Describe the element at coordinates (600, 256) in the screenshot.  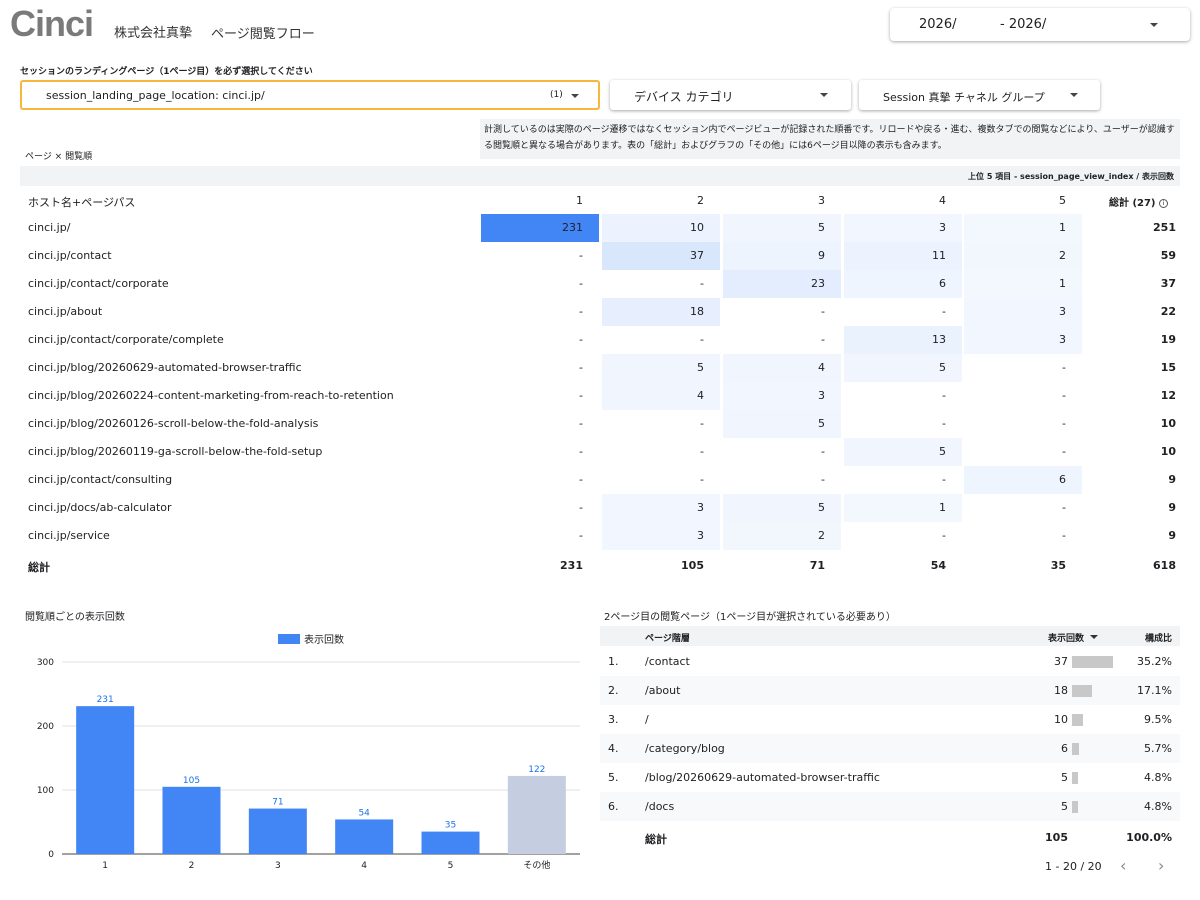
I see `pivot-row: cinci.jp/contact - 37 9 11 2 59` at that location.